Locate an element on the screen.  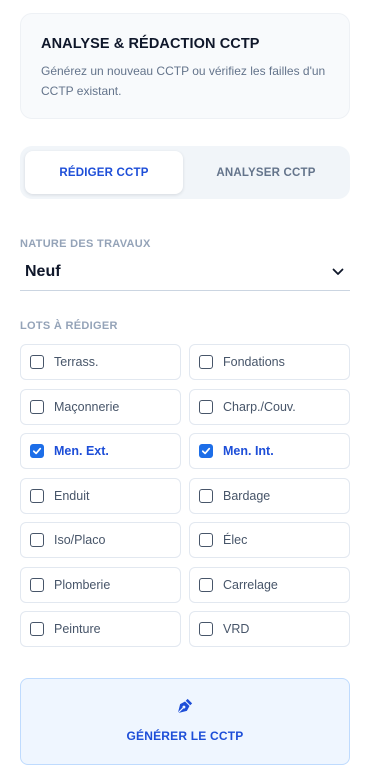
mode-tabs: RÉDIGER CCTP ANALYSER CCTP is located at coordinates (185, 172).